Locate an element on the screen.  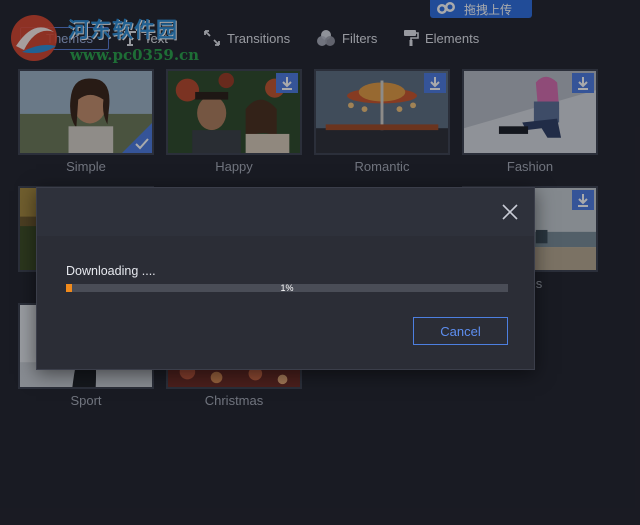
progress-percent: 1% is located at coordinates (287, 288).